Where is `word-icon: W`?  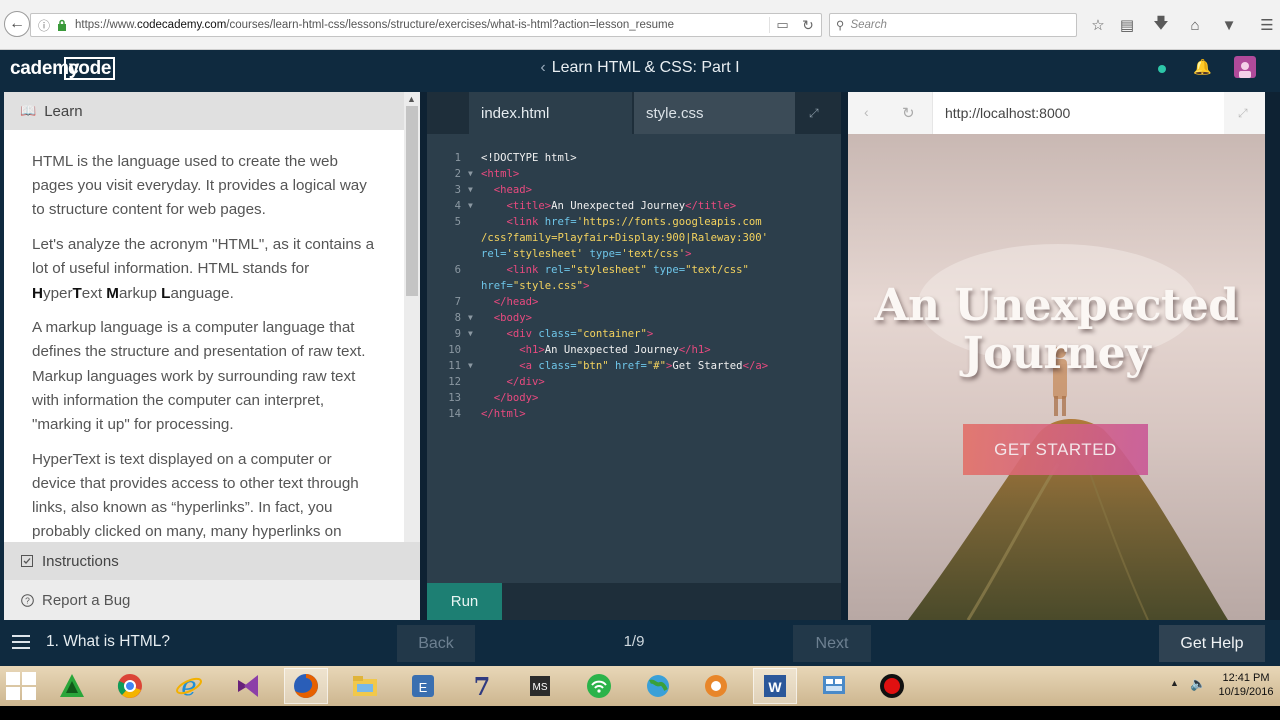
word-icon: W is located at coordinates (775, 686).